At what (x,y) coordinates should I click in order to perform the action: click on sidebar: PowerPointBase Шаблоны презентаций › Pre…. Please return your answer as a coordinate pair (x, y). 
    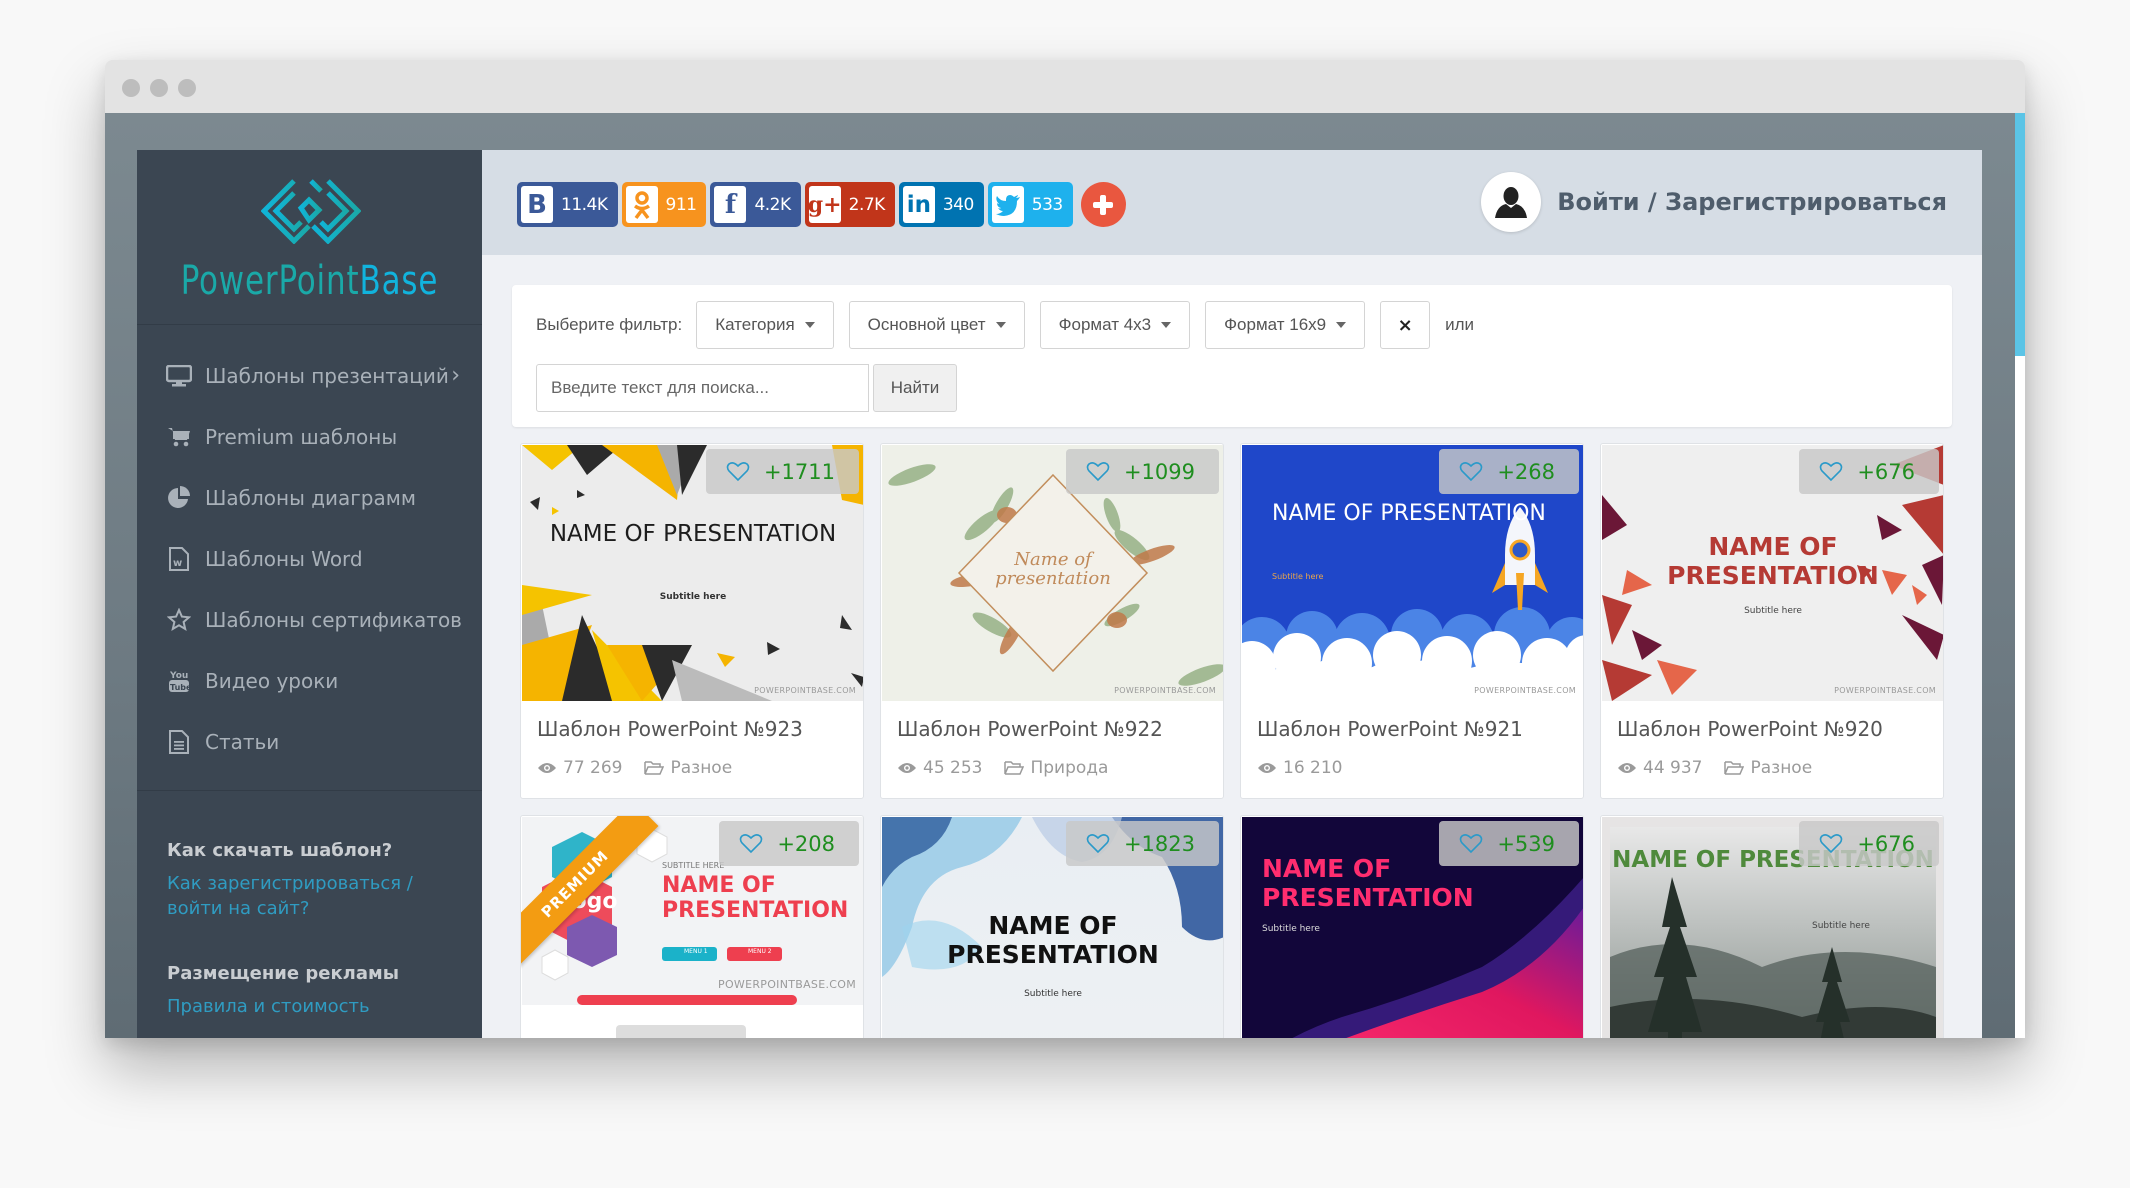
    Looking at the image, I should click on (309, 594).